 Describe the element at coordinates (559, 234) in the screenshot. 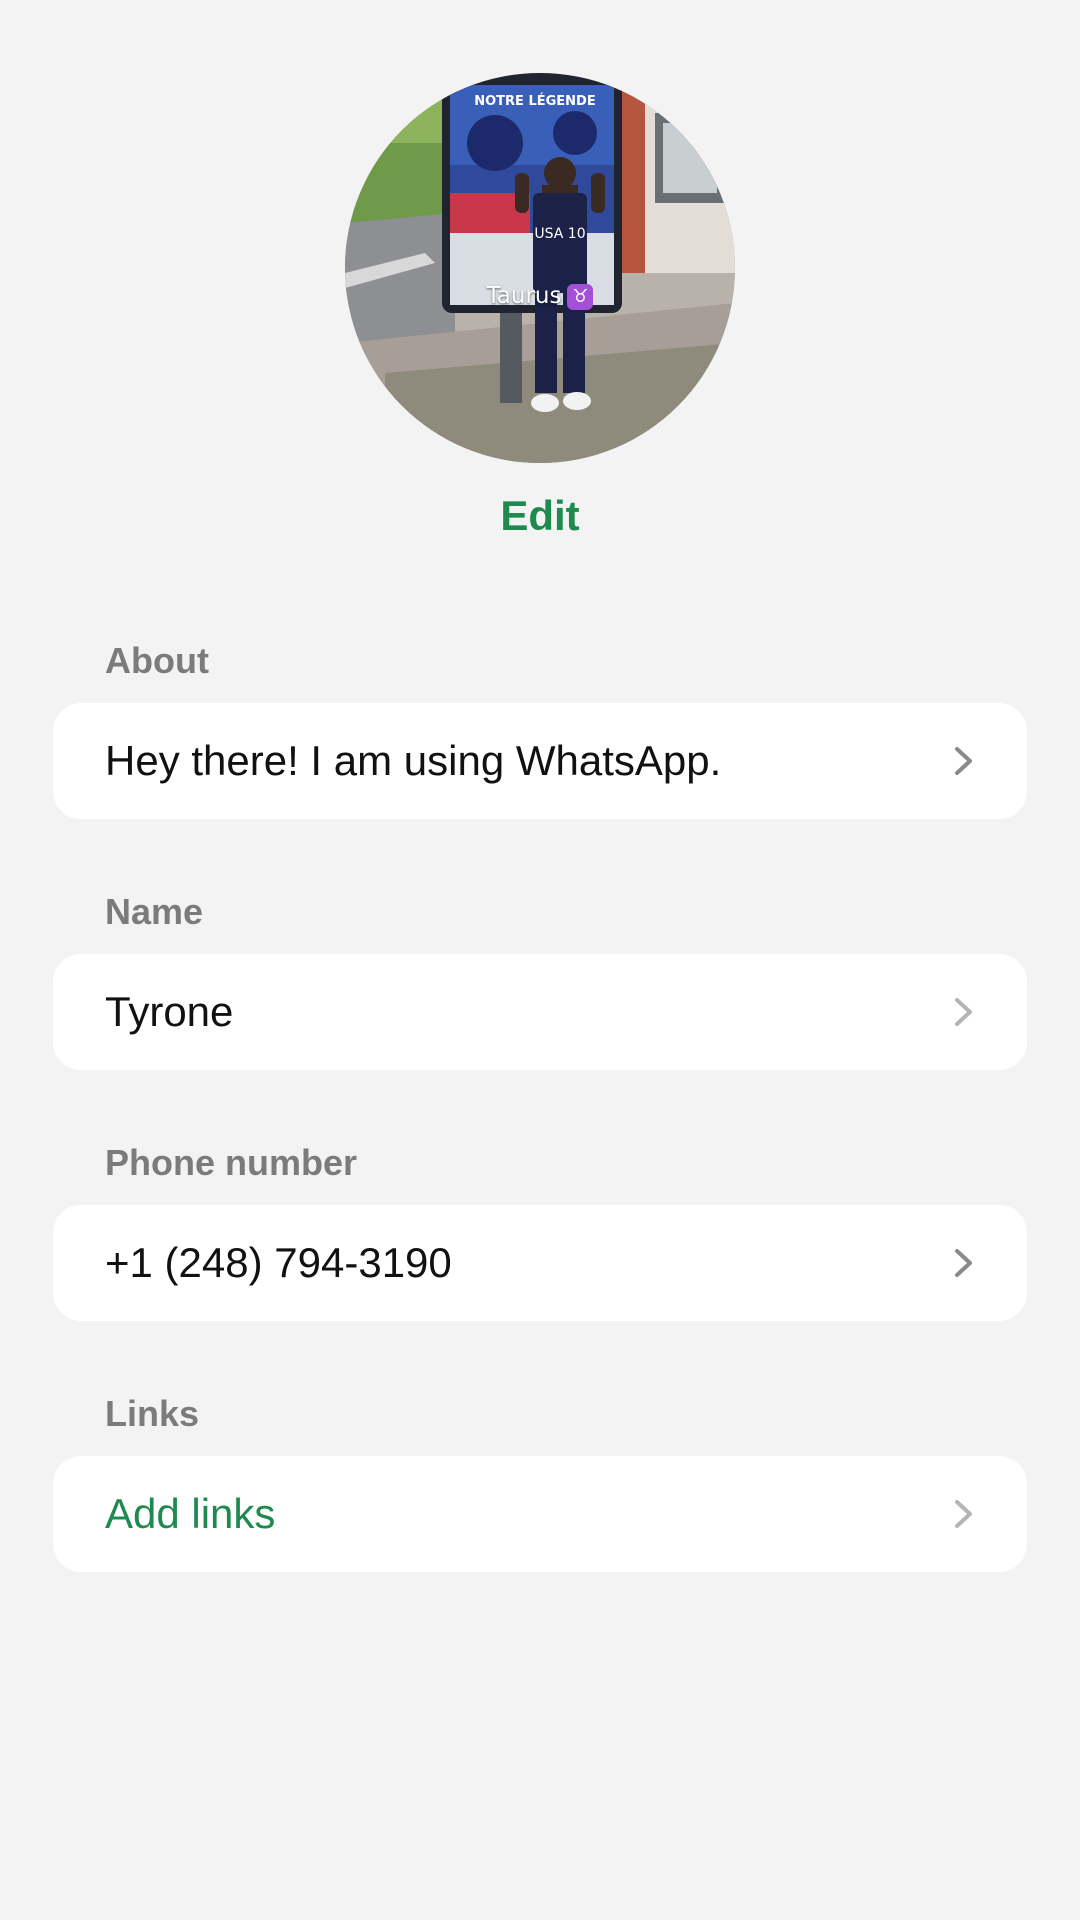

I see `shirt-text: USA 10` at that location.